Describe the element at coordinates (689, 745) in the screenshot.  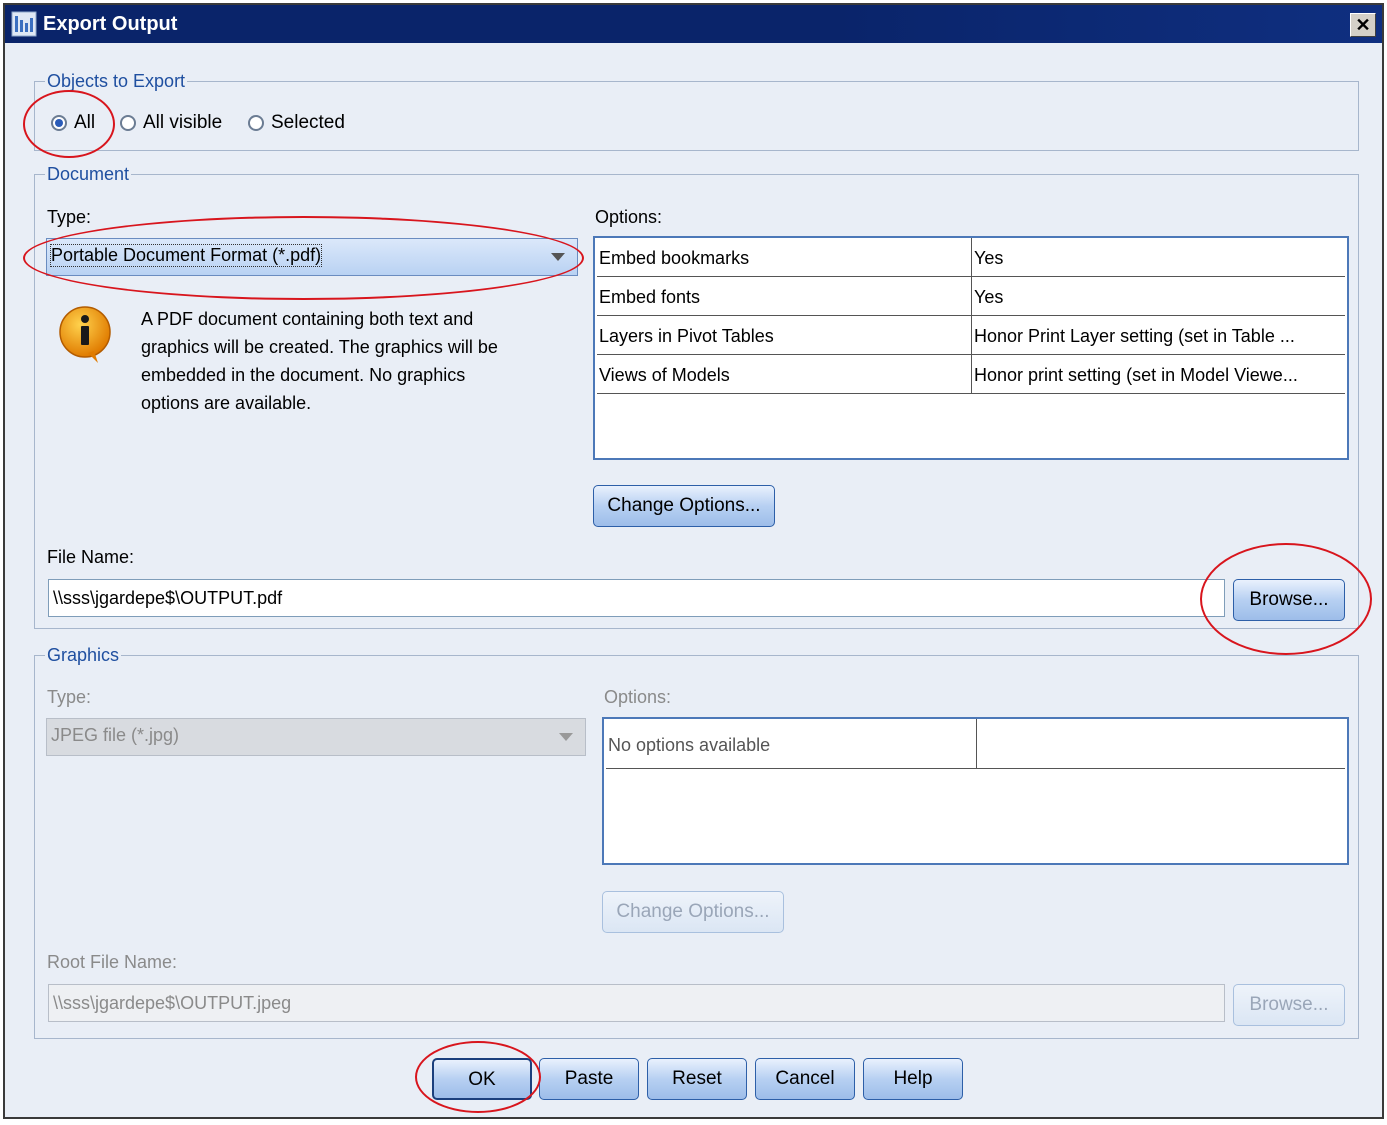
I see `option-name-cell: No options available` at that location.